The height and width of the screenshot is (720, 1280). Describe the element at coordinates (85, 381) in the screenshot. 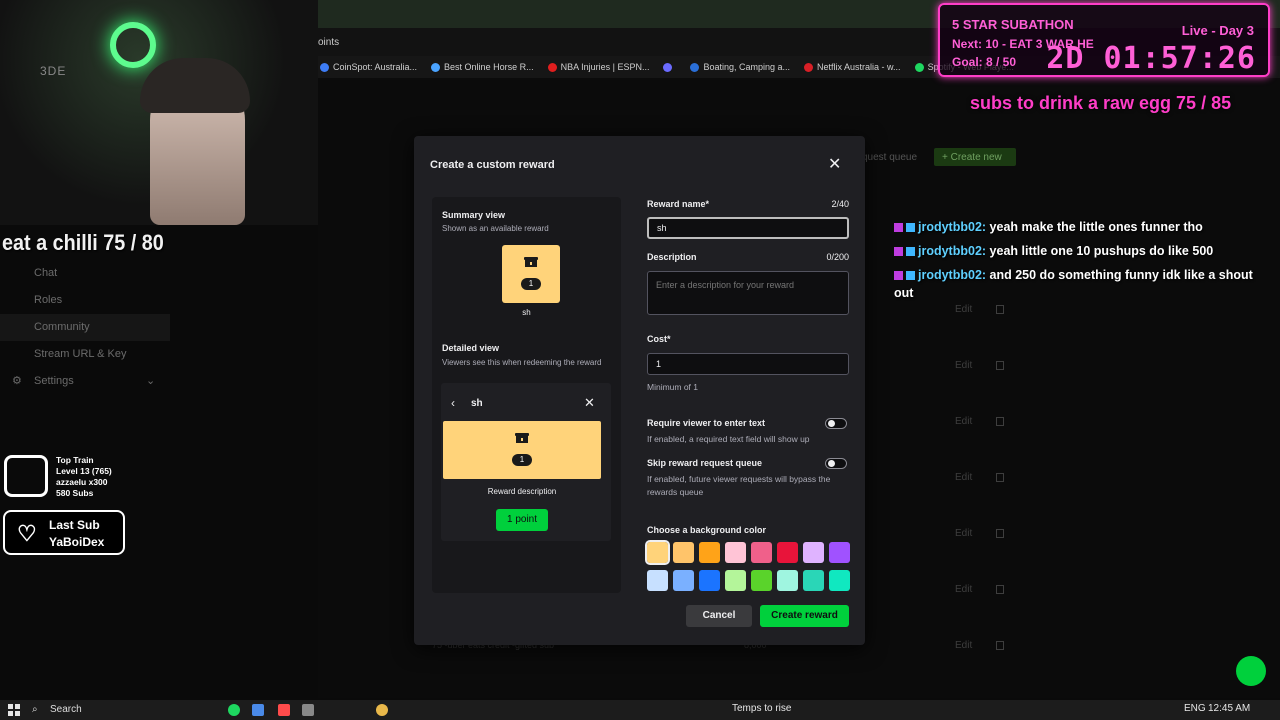

I see `side-menu-item-settings: ⚙ Settings ⌄` at that location.